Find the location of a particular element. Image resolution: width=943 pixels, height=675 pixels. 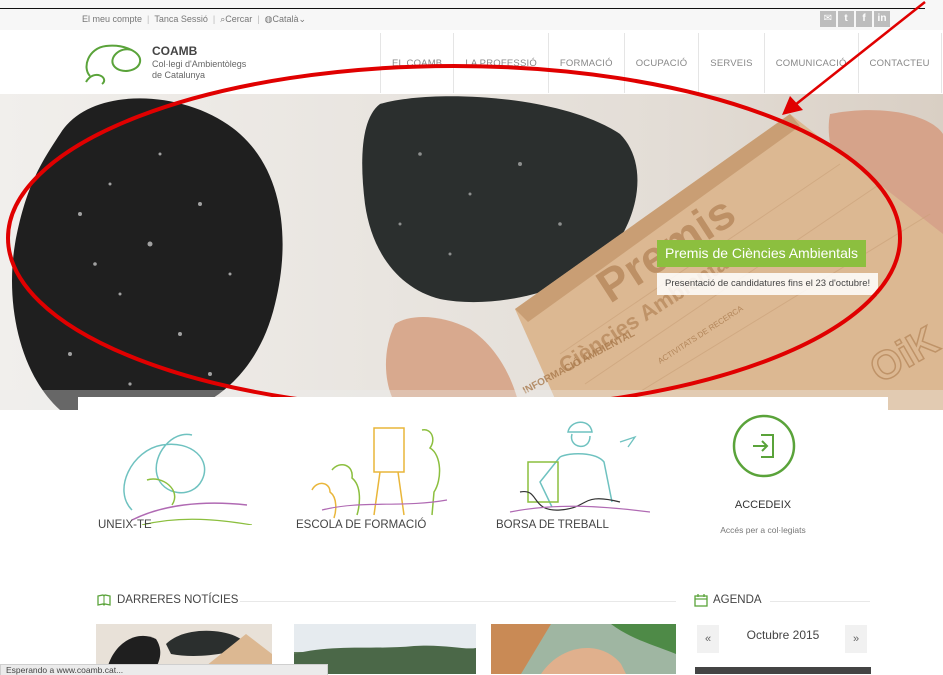

news-divider is located at coordinates (458, 601).